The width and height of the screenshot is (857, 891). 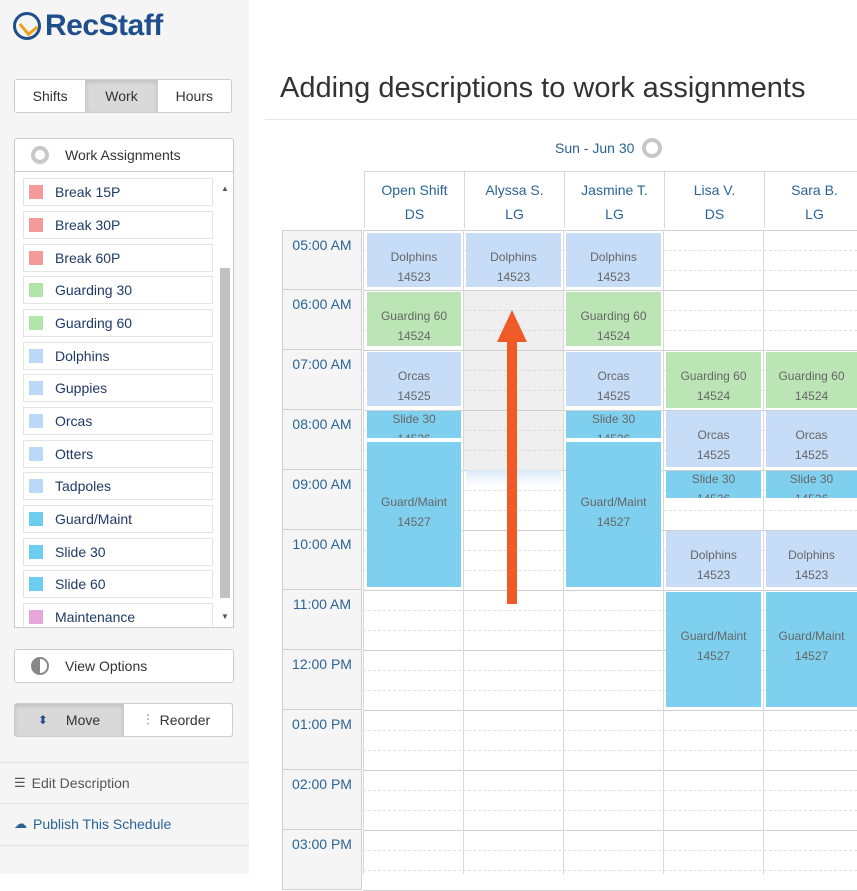 What do you see at coordinates (414, 214) in the screenshot?
I see `column-role: DS` at bounding box center [414, 214].